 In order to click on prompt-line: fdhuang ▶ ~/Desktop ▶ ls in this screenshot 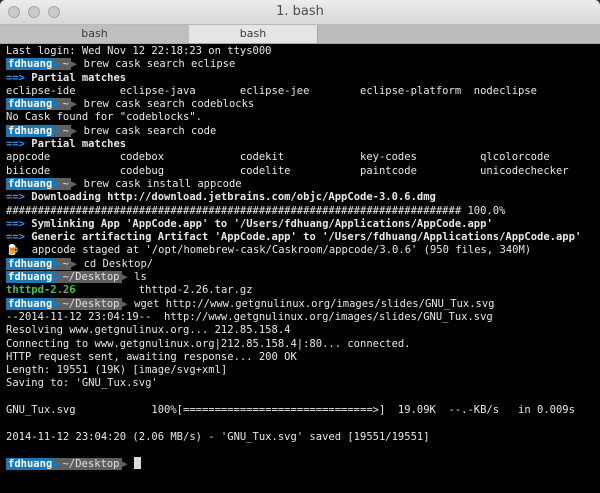, I will do `click(303, 277)`.